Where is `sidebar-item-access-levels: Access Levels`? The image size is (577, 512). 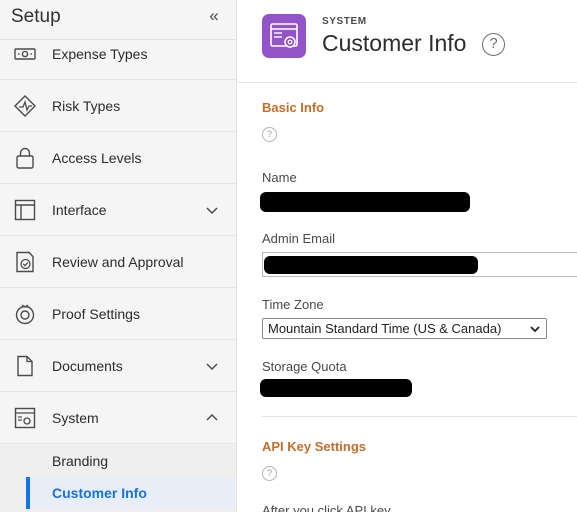 sidebar-item-access-levels: Access Levels is located at coordinates (118, 158).